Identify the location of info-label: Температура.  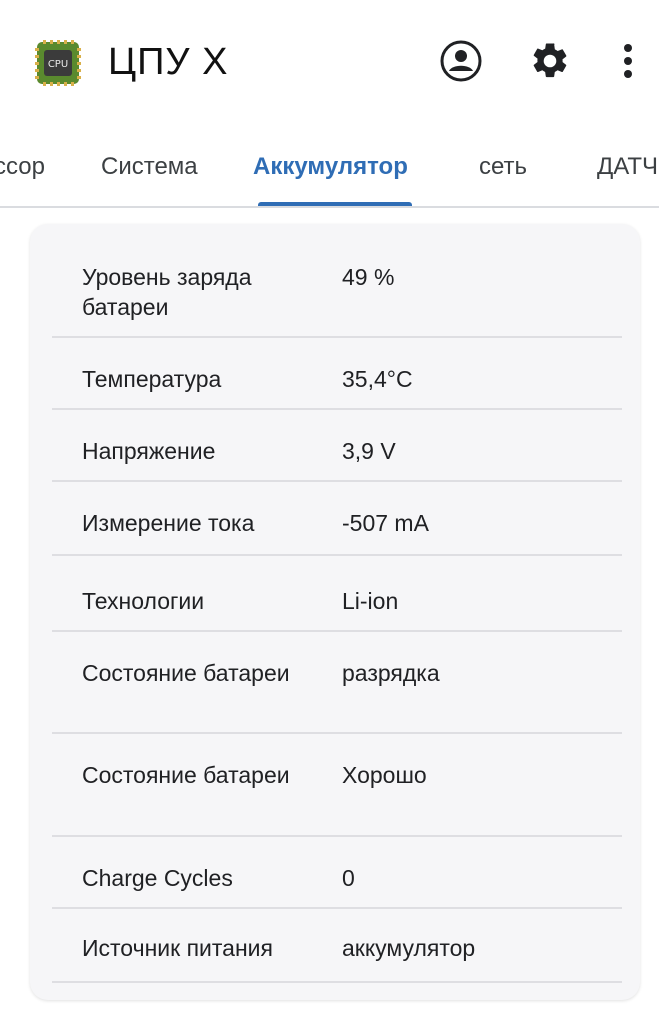
(152, 379).